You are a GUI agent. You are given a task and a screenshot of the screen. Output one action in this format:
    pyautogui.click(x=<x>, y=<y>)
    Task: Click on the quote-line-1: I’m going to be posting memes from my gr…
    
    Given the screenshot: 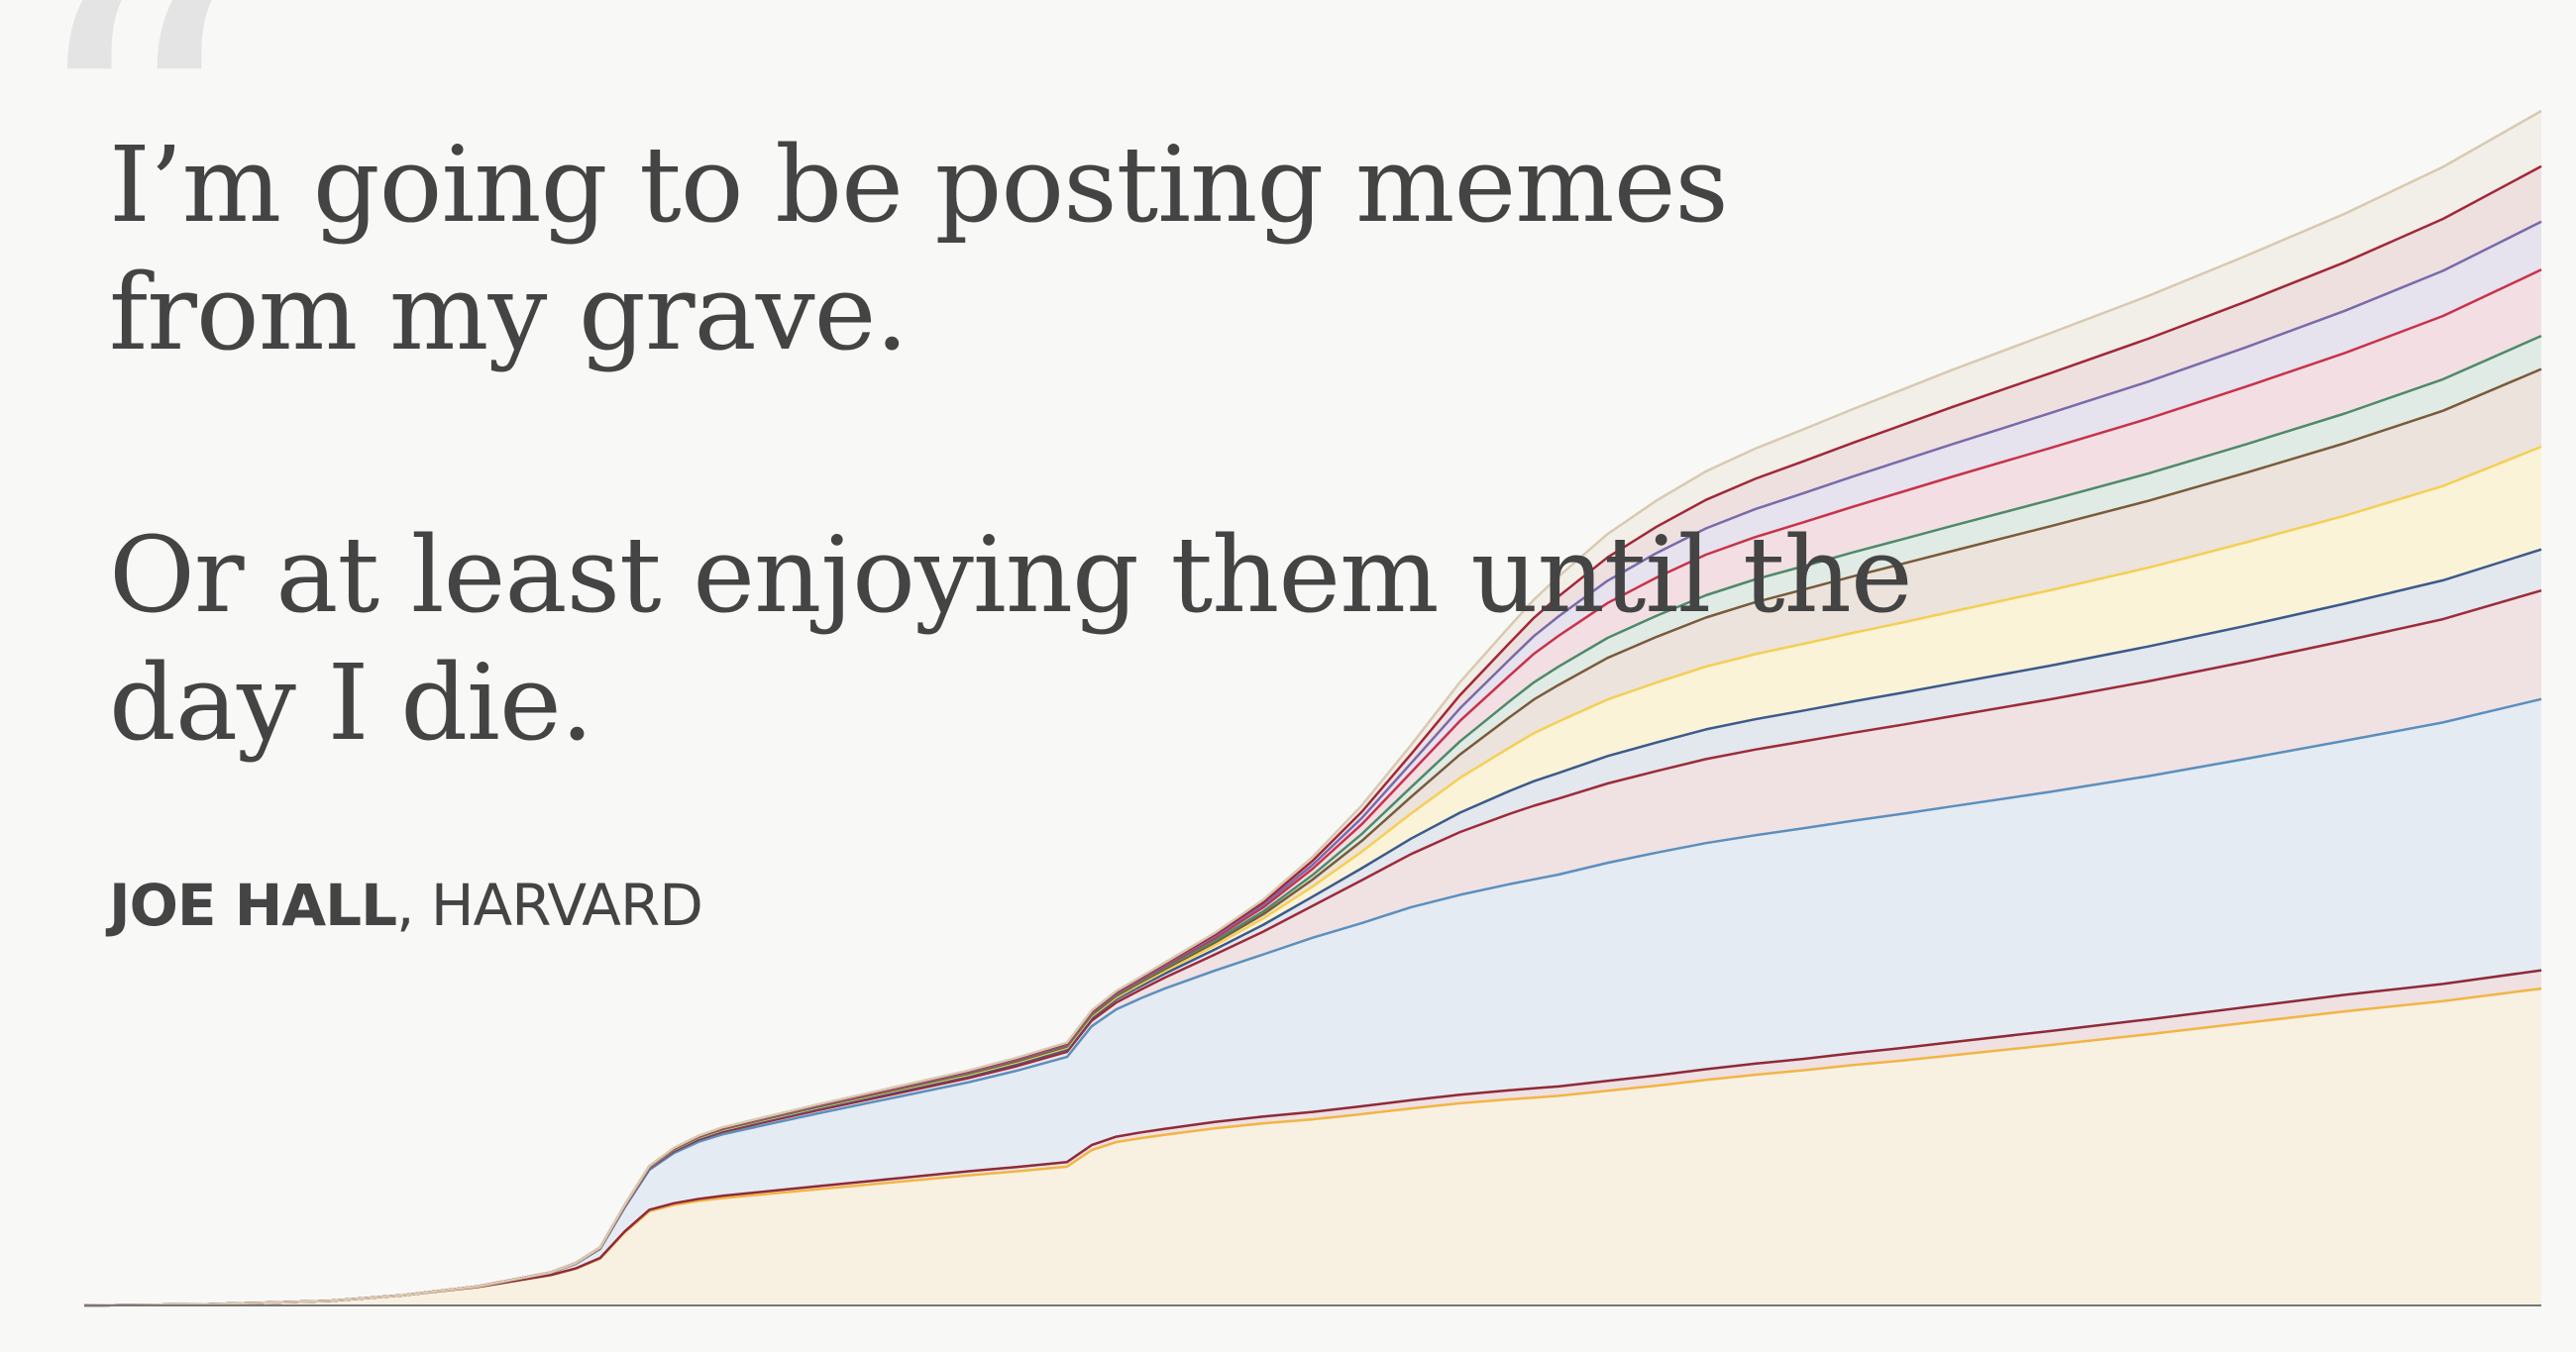 What is the action you would take?
    pyautogui.click(x=919, y=248)
    